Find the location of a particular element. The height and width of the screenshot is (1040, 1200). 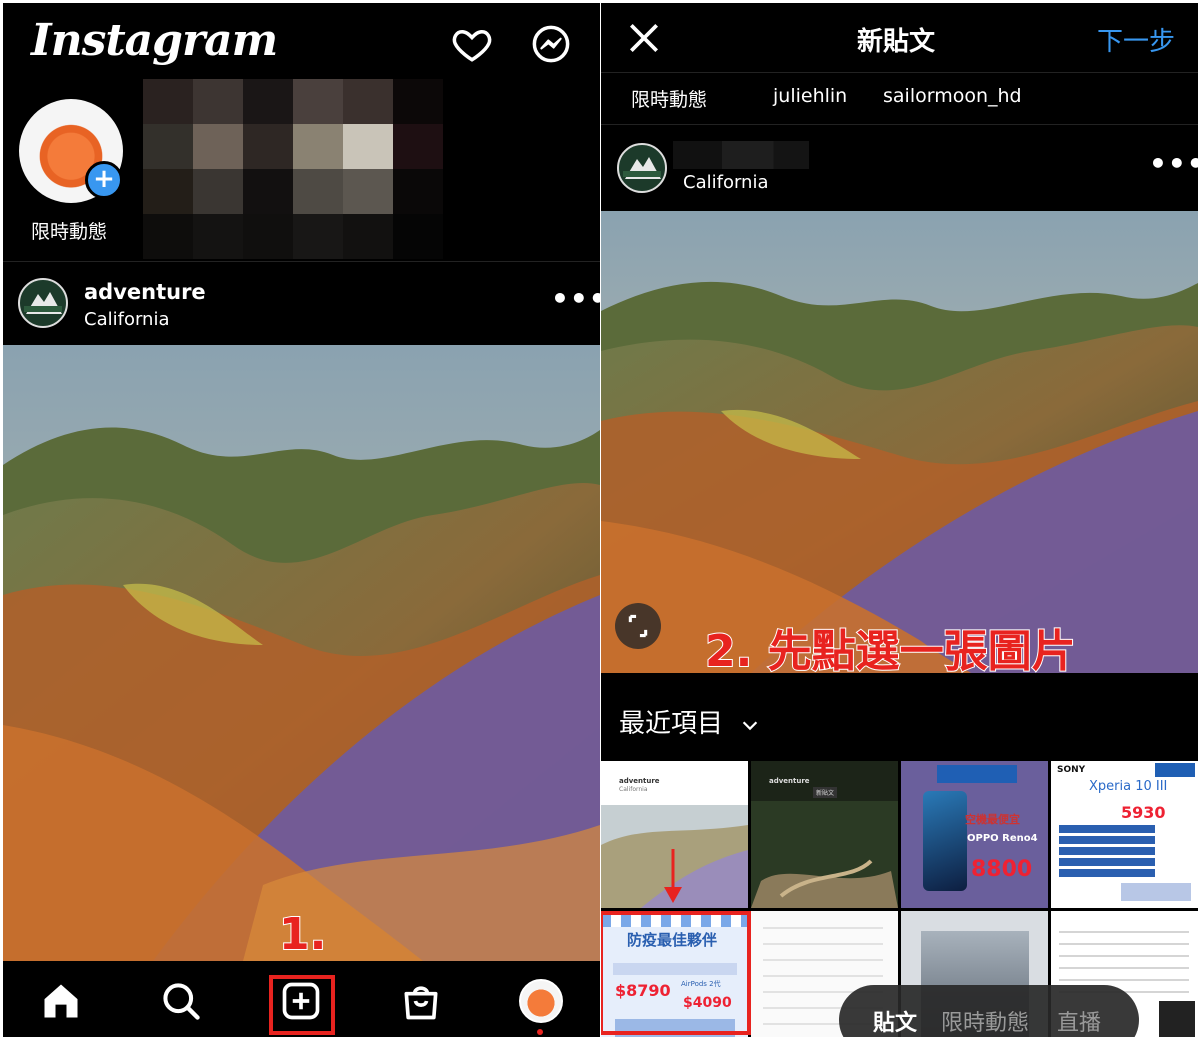

expand-icon is located at coordinates (638, 626).